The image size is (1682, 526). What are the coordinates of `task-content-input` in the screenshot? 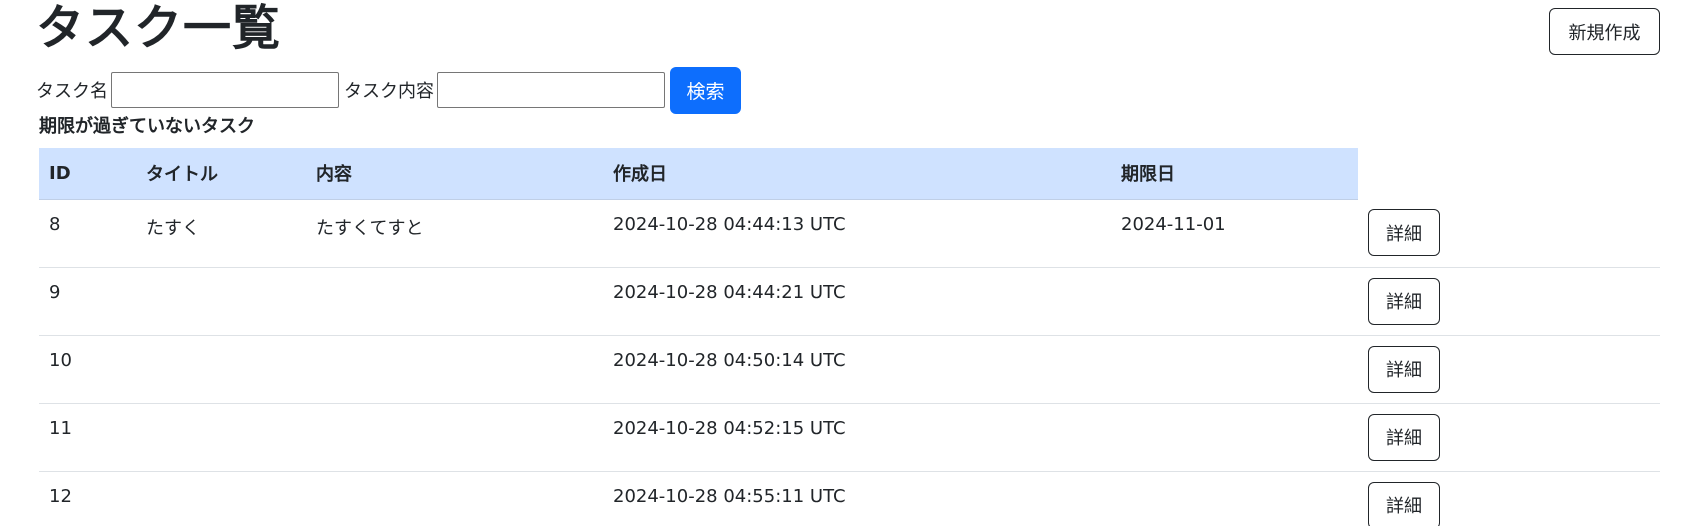 It's located at (551, 90).